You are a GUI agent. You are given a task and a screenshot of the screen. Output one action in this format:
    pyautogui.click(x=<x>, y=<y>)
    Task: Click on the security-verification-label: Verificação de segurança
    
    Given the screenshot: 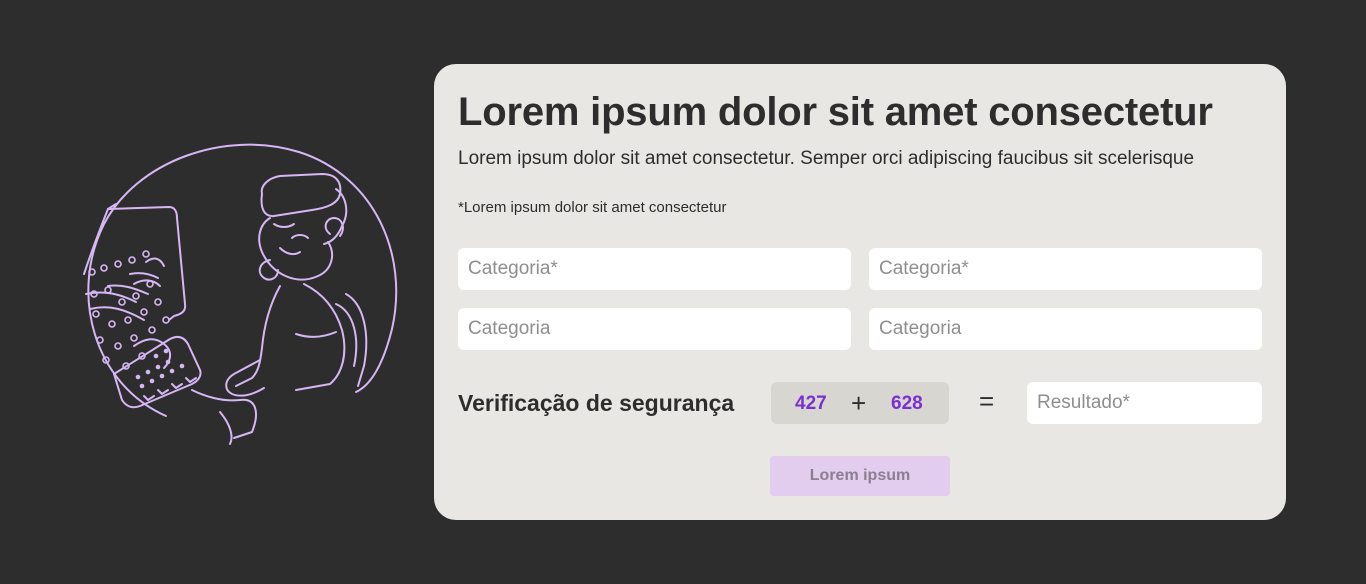 What is the action you would take?
    pyautogui.click(x=596, y=403)
    